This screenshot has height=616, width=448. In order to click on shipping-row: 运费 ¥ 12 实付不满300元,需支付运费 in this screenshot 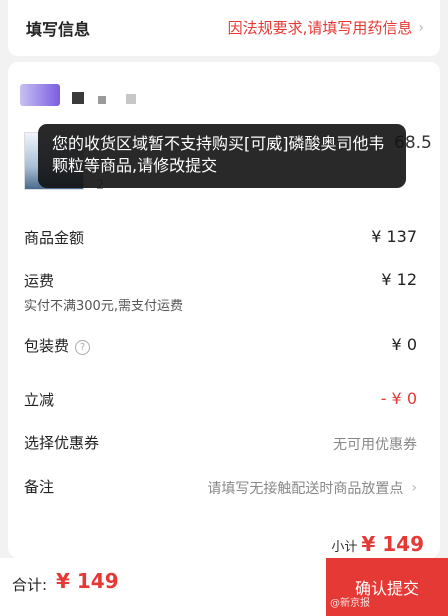, I will do `click(220, 292)`.